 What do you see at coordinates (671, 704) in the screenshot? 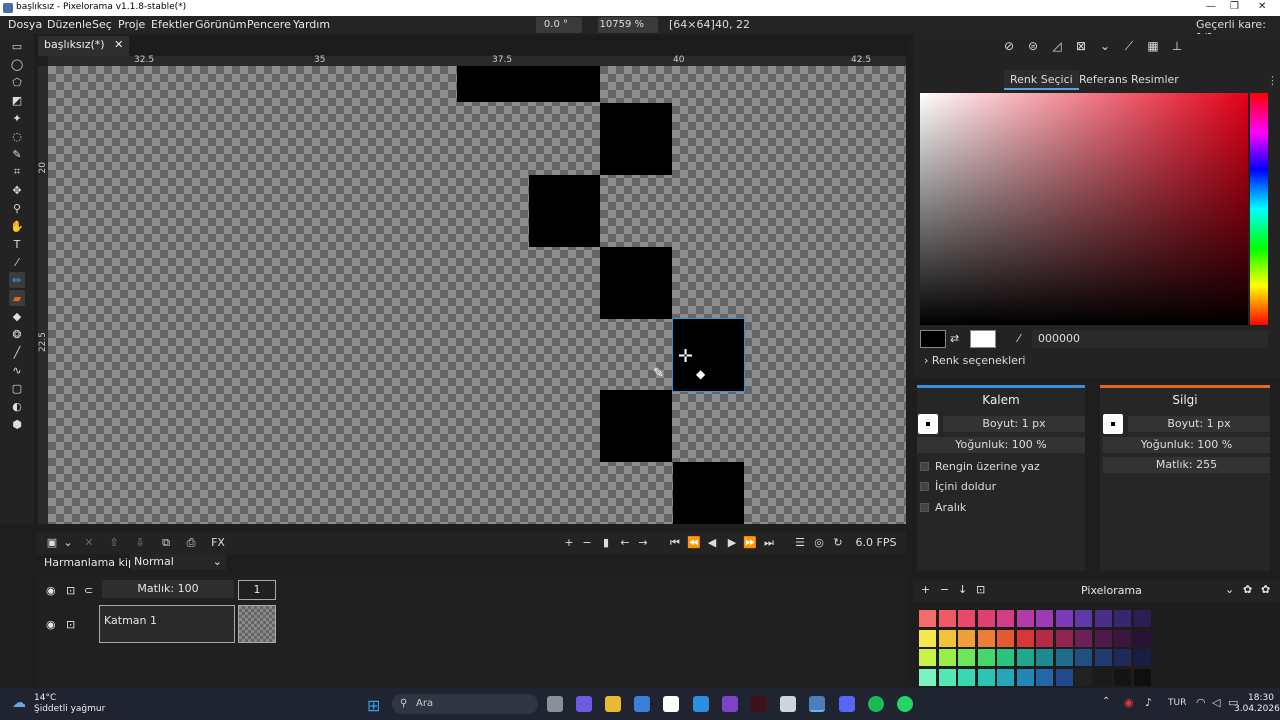
I see `notepad-icon` at bounding box center [671, 704].